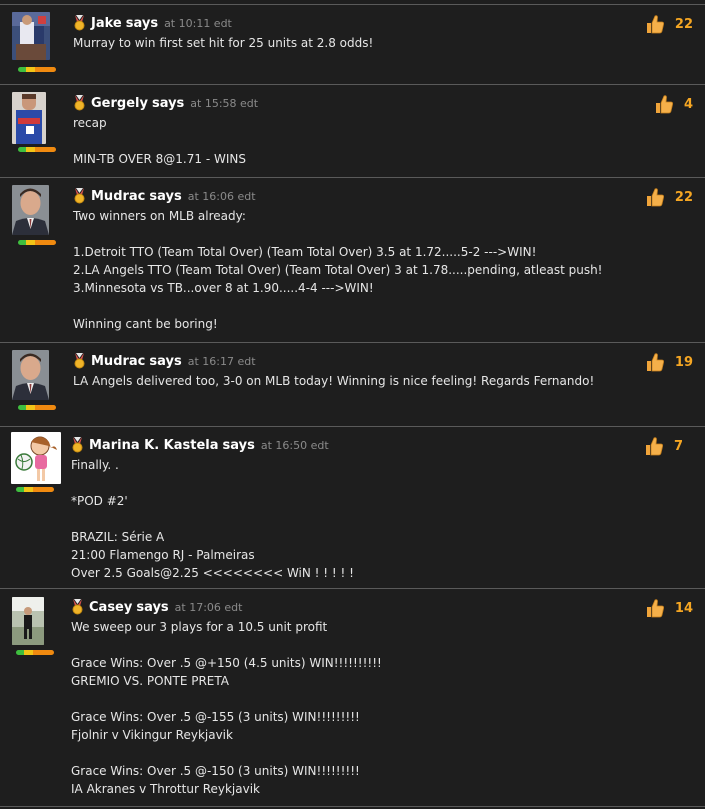 The height and width of the screenshot is (809, 705). I want to click on like-widget: 4, so click(673, 104).